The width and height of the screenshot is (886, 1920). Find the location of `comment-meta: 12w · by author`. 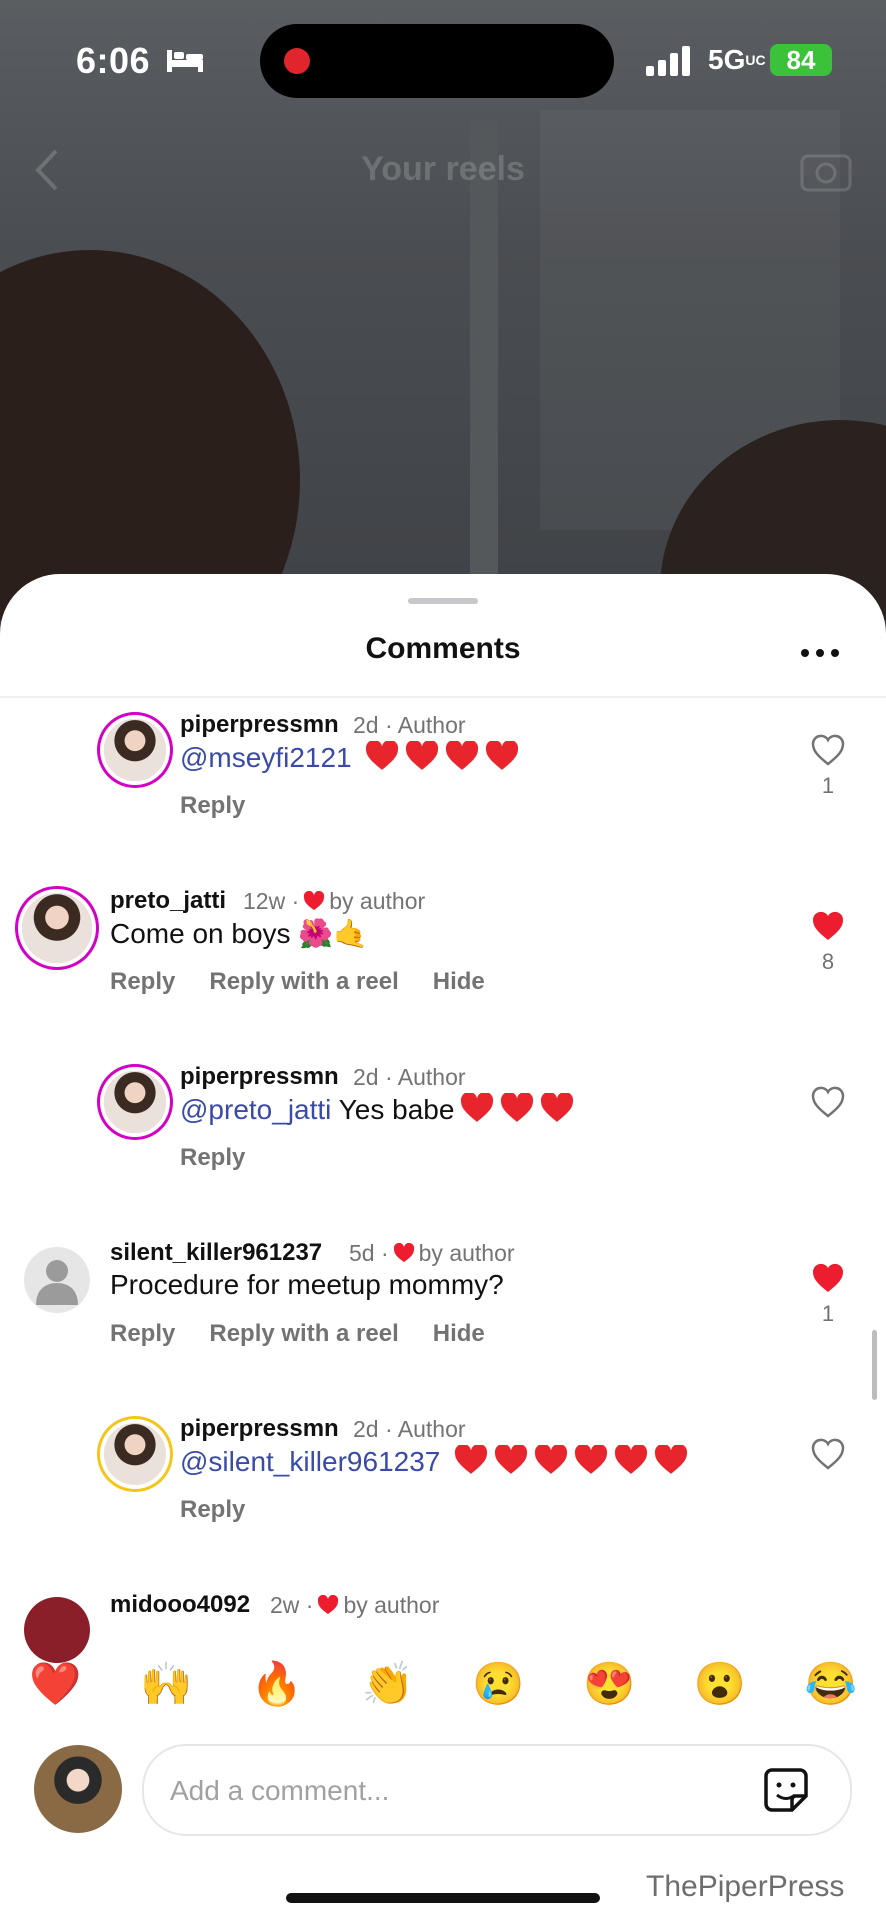

comment-meta: 12w · by author is located at coordinates (334, 901).